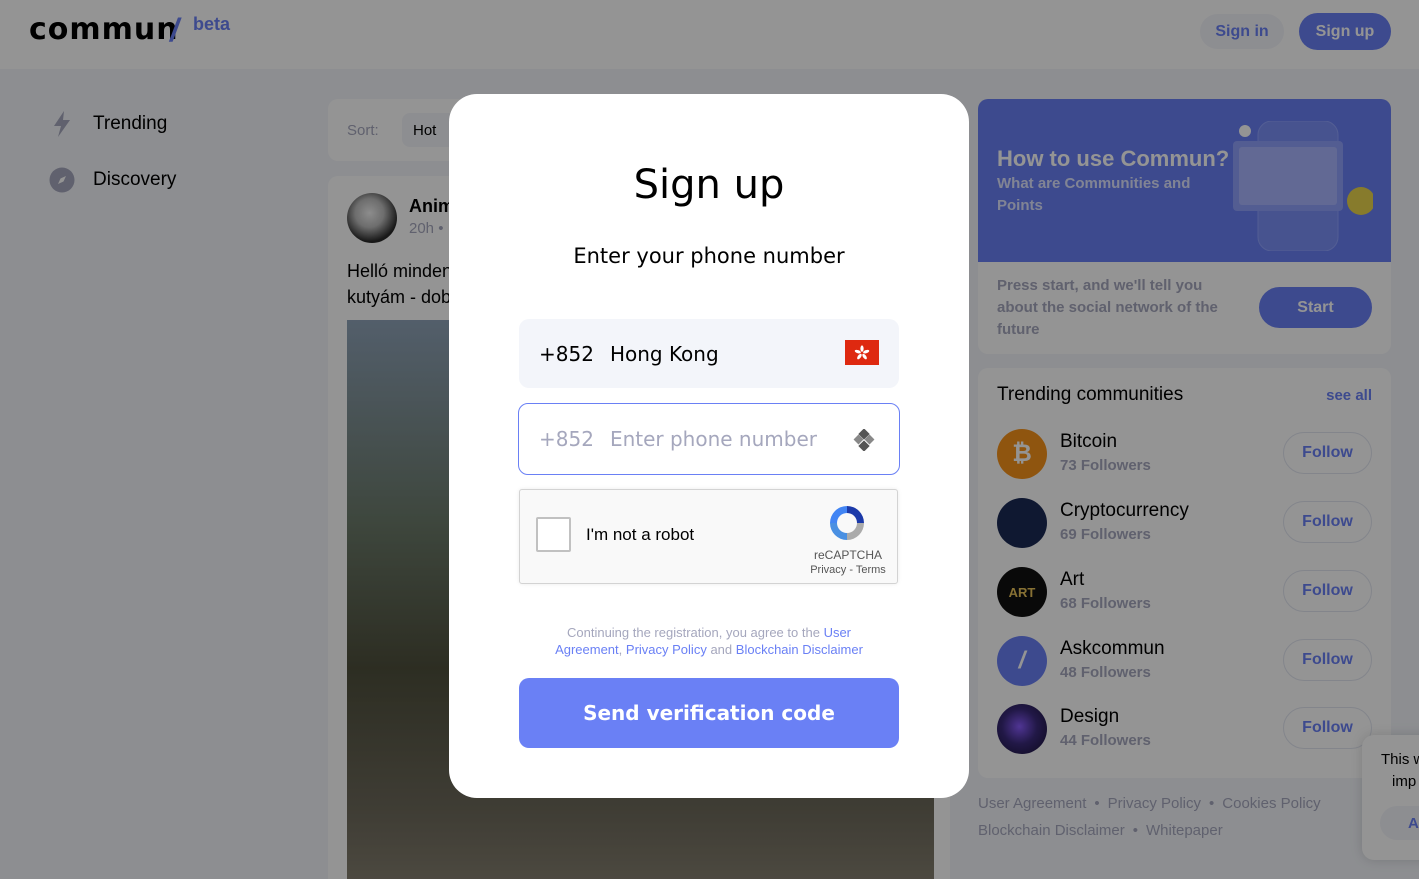 The height and width of the screenshot is (879, 1419). I want to click on country-select: +852 Hong Kong, so click(709, 353).